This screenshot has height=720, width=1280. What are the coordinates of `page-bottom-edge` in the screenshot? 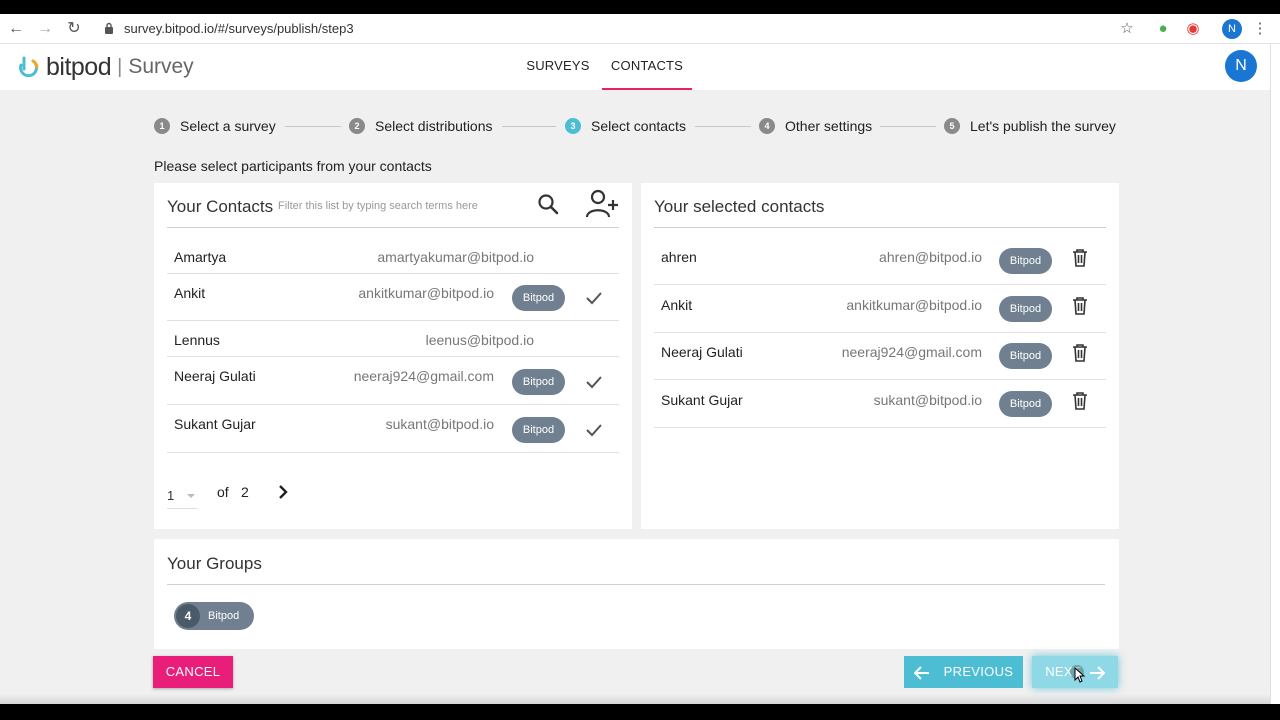 It's located at (635, 699).